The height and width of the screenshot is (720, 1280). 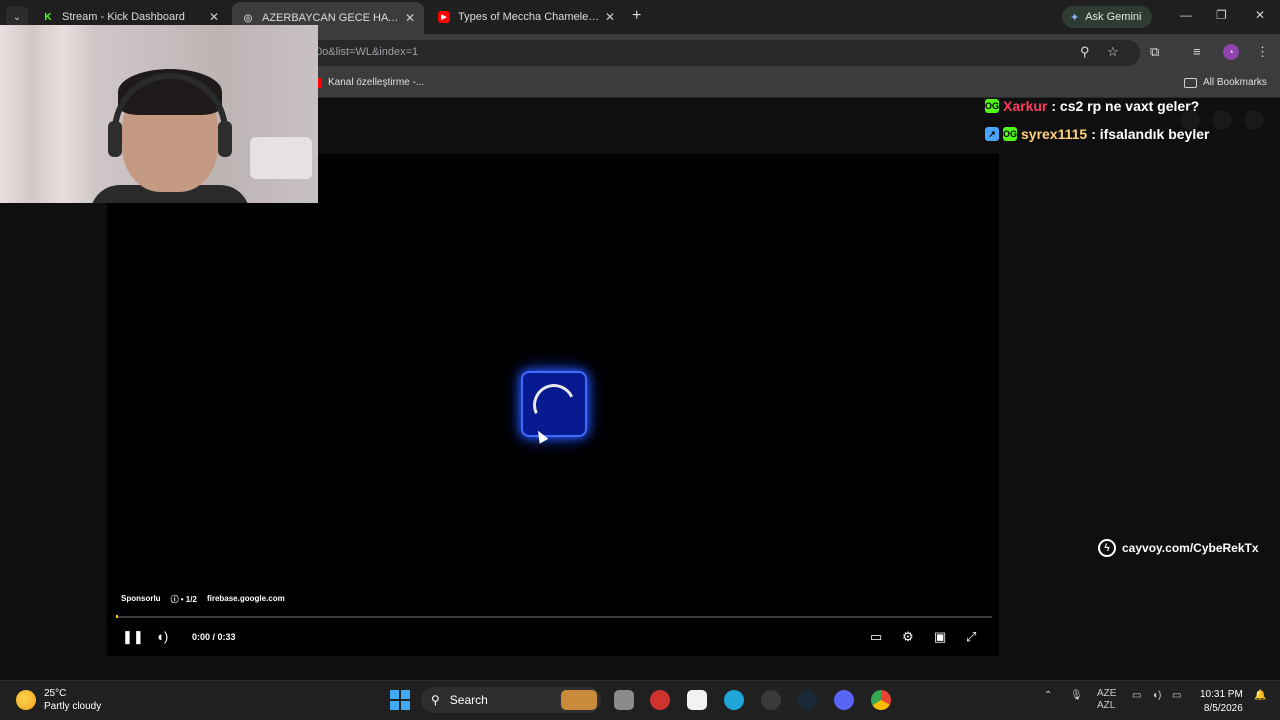 What do you see at coordinates (183, 599) in the screenshot?
I see `ad-counter: ⓘ • 1/2` at bounding box center [183, 599].